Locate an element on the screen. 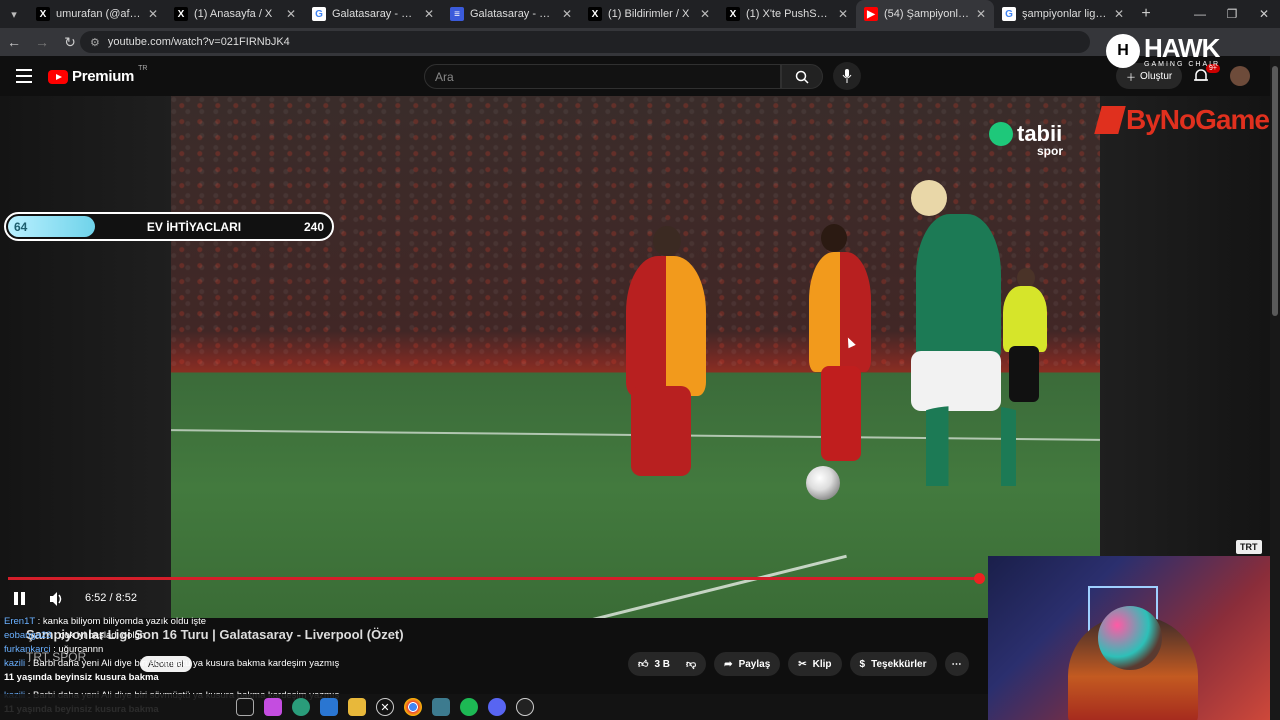 The image size is (1280, 720). discord-icon is located at coordinates (497, 707).